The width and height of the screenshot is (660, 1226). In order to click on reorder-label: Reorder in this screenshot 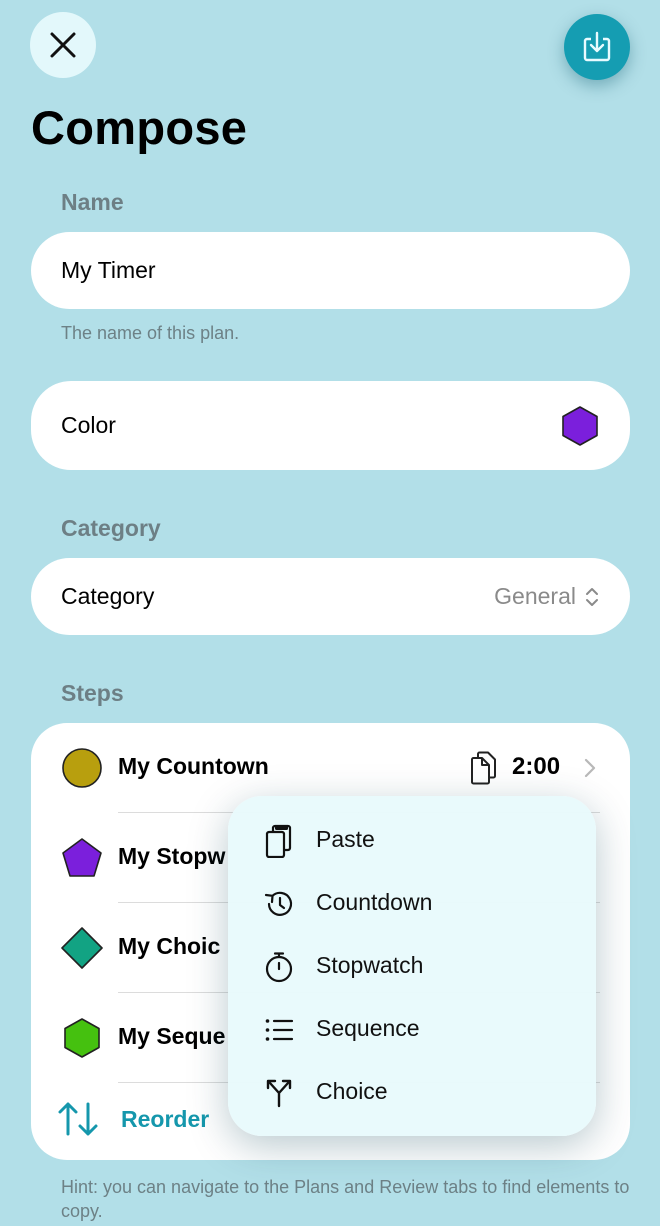, I will do `click(165, 1118)`.